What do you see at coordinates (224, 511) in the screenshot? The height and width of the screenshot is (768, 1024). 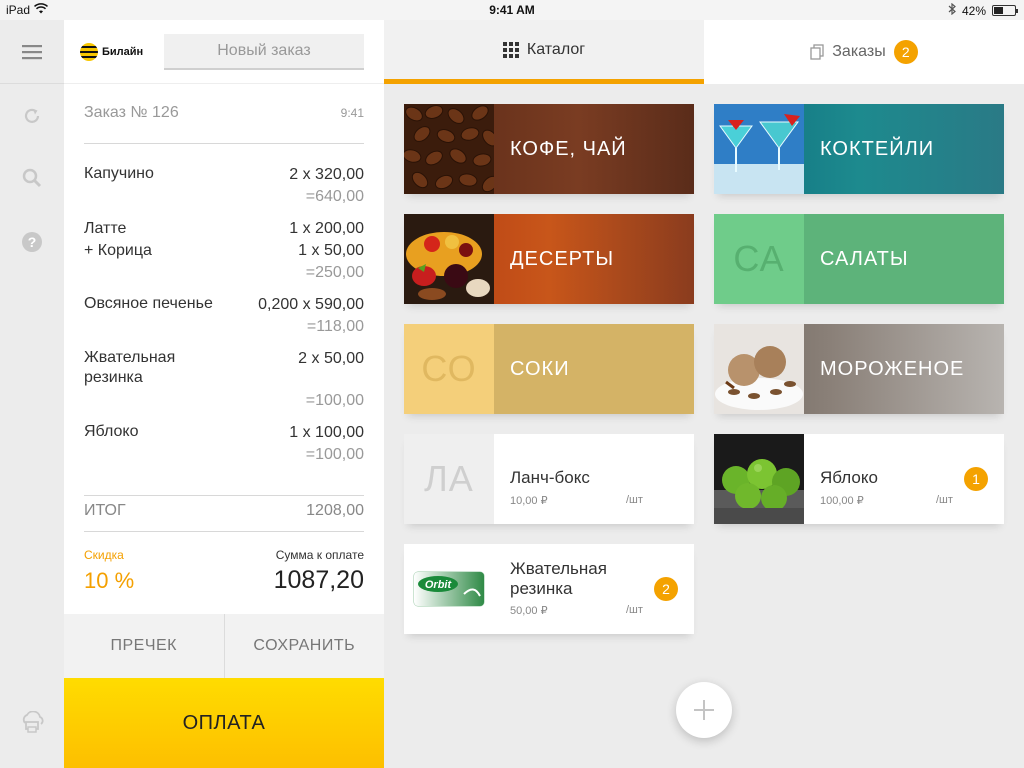 I see `total-row: ИТОГ 1208,00` at bounding box center [224, 511].